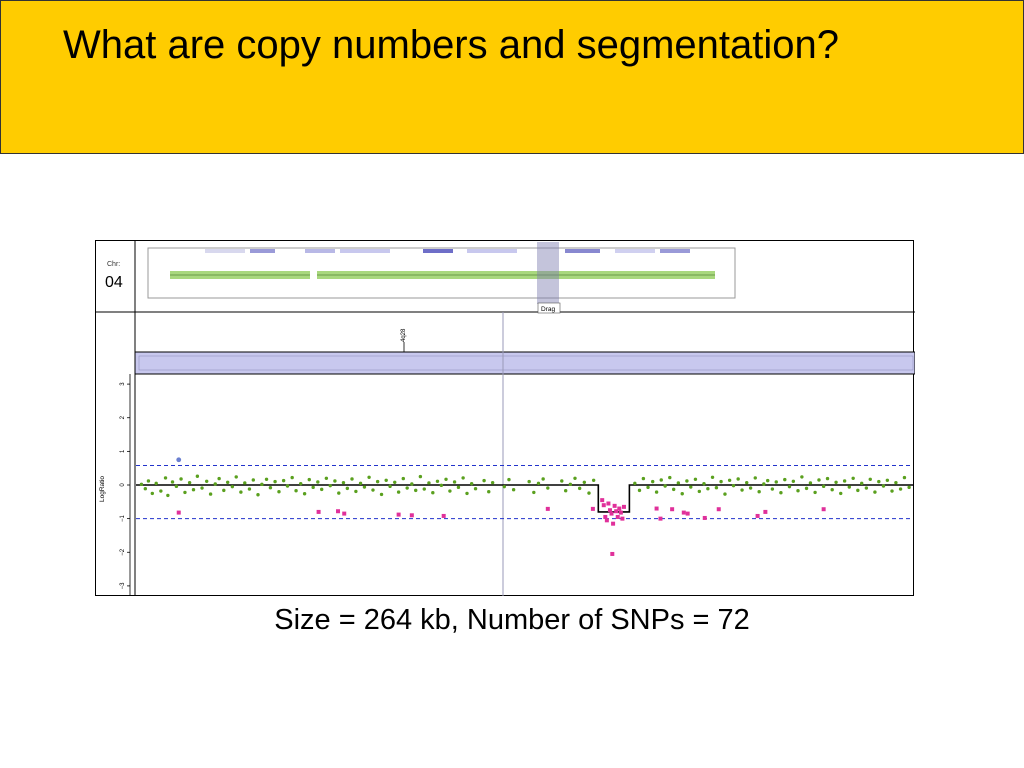  Describe the element at coordinates (451, 45) in the screenshot. I see `slide-title: What are copy numbers and segmentation?` at that location.